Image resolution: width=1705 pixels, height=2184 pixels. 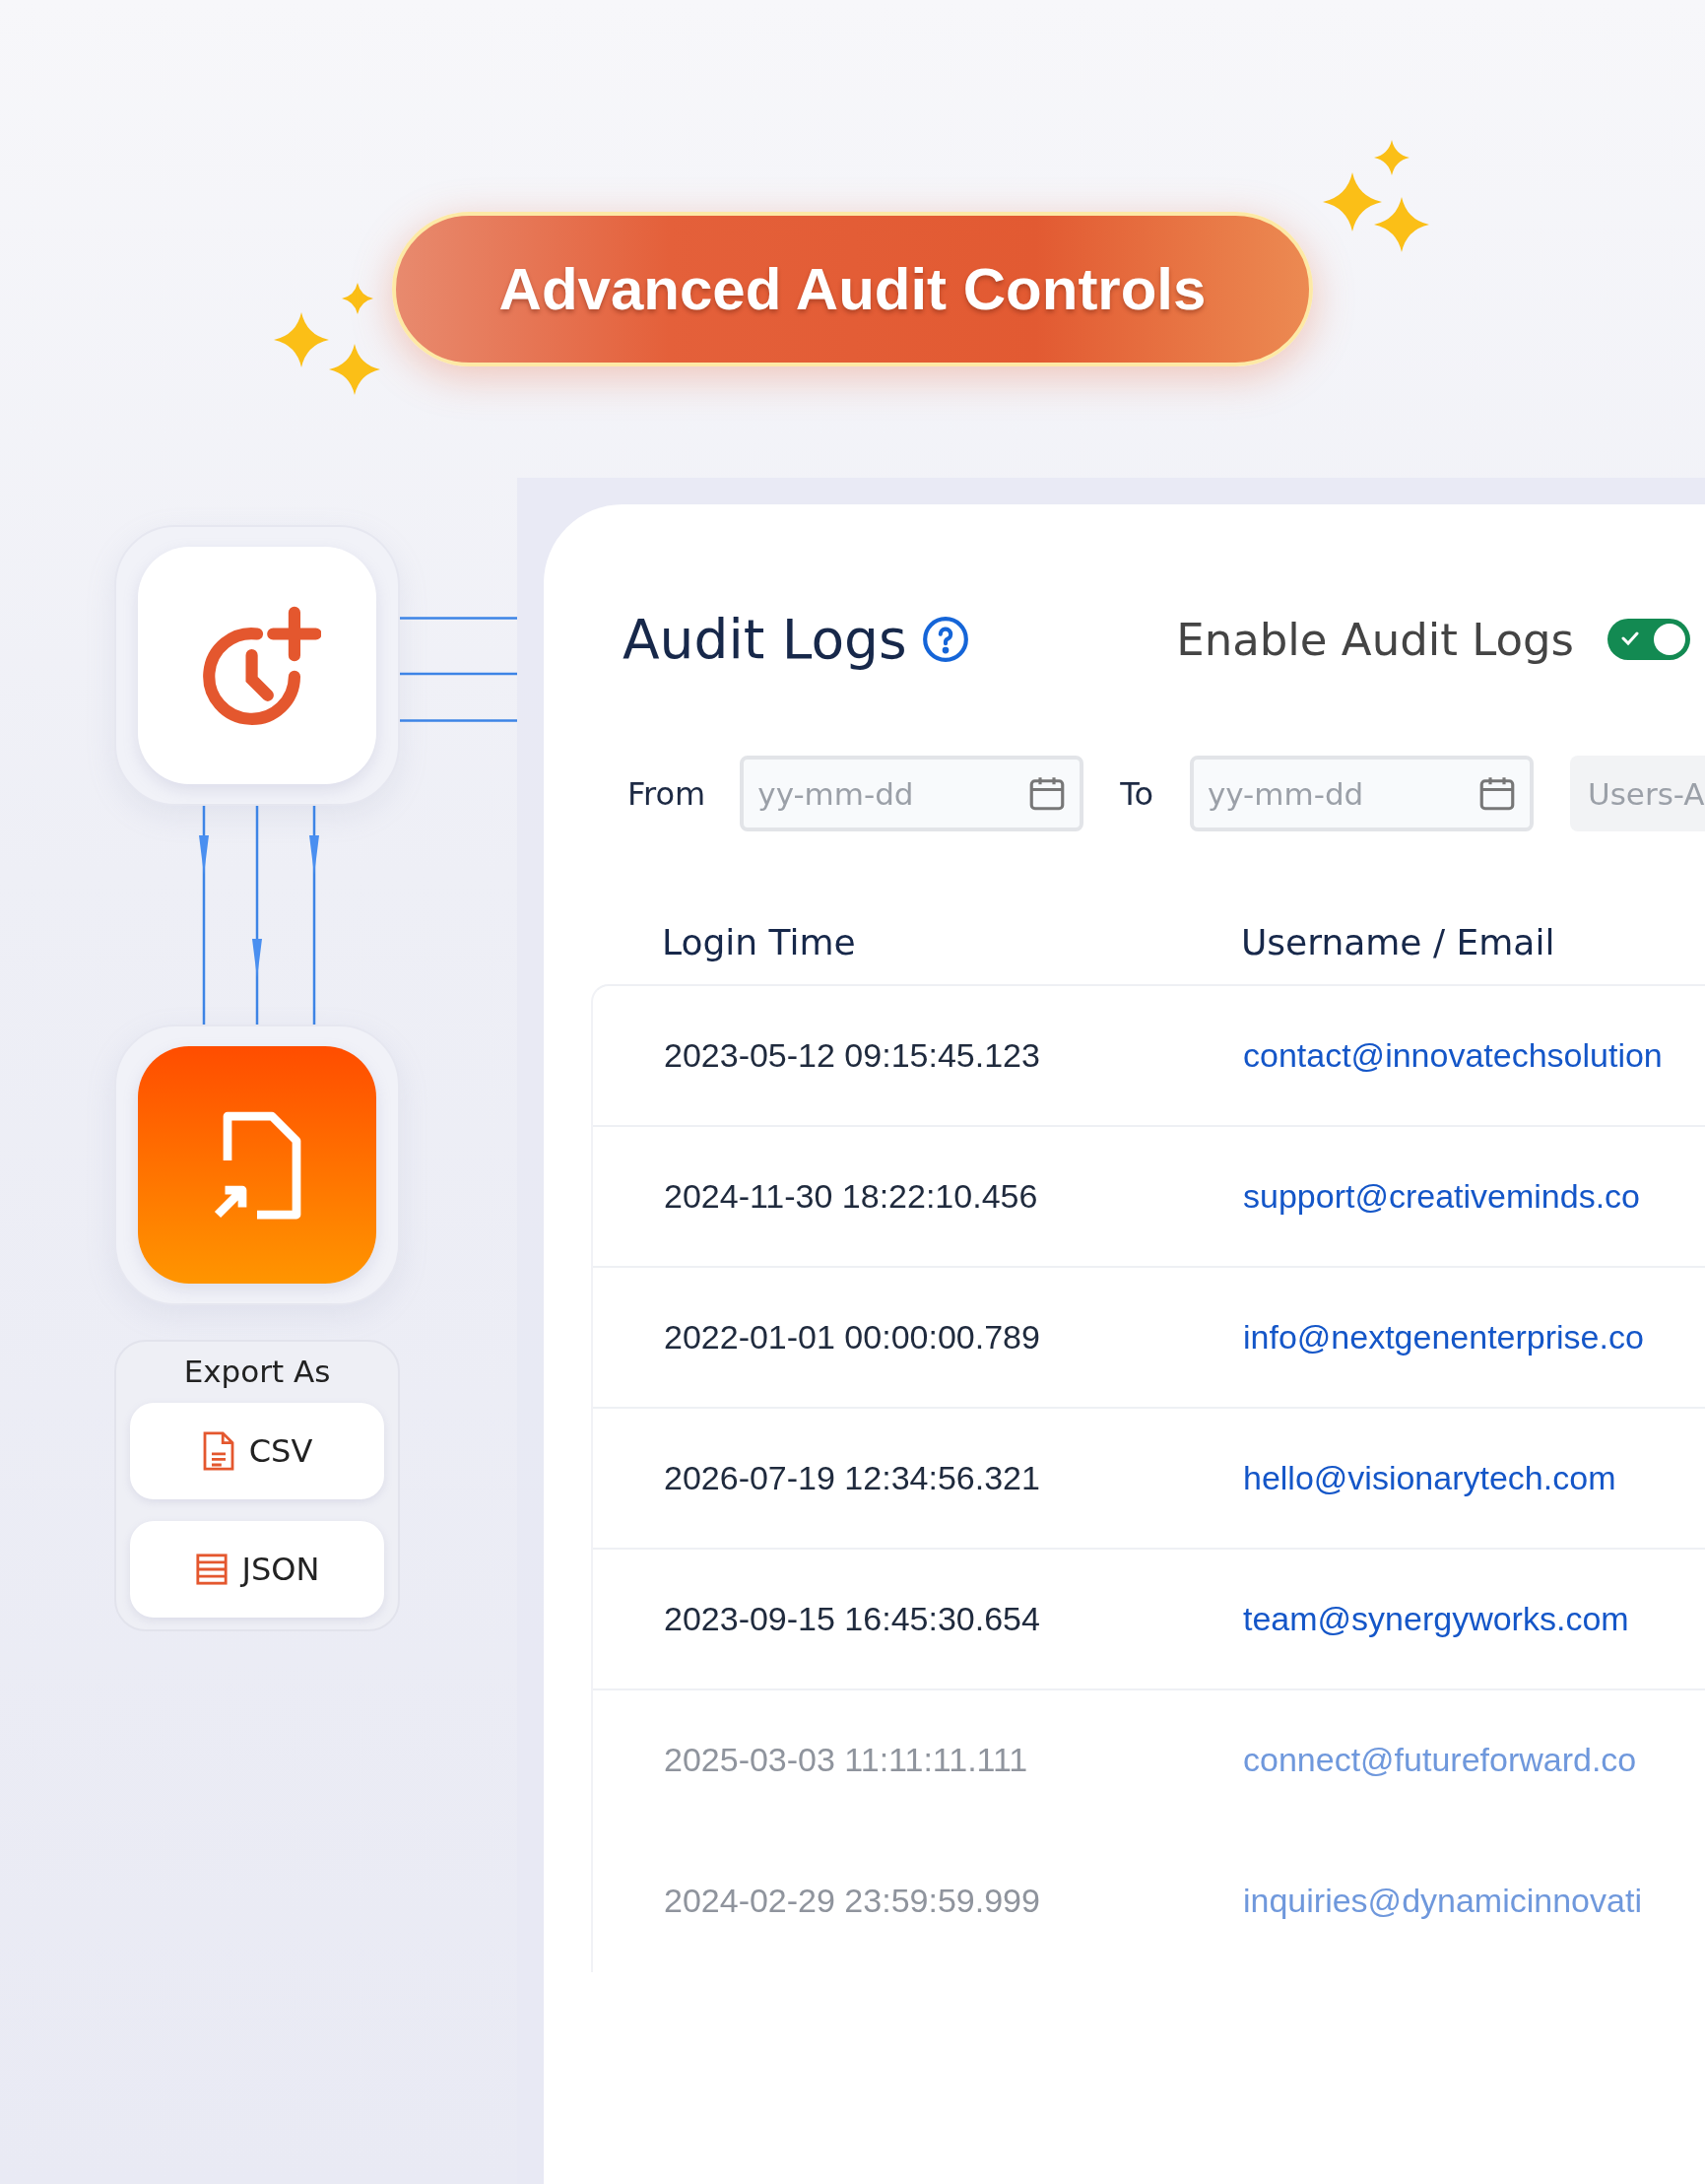 What do you see at coordinates (218, 1451) in the screenshot?
I see `document-icon` at bounding box center [218, 1451].